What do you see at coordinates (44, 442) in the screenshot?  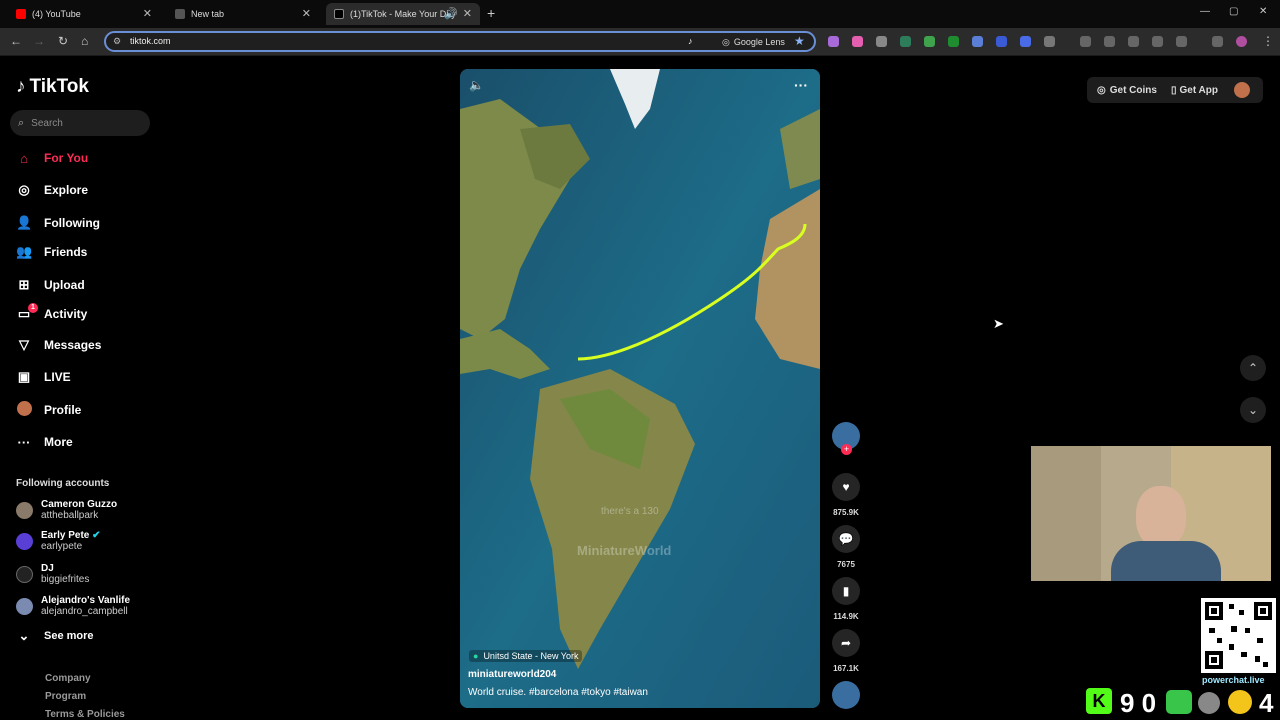 I see `nav-more: ··· More` at bounding box center [44, 442].